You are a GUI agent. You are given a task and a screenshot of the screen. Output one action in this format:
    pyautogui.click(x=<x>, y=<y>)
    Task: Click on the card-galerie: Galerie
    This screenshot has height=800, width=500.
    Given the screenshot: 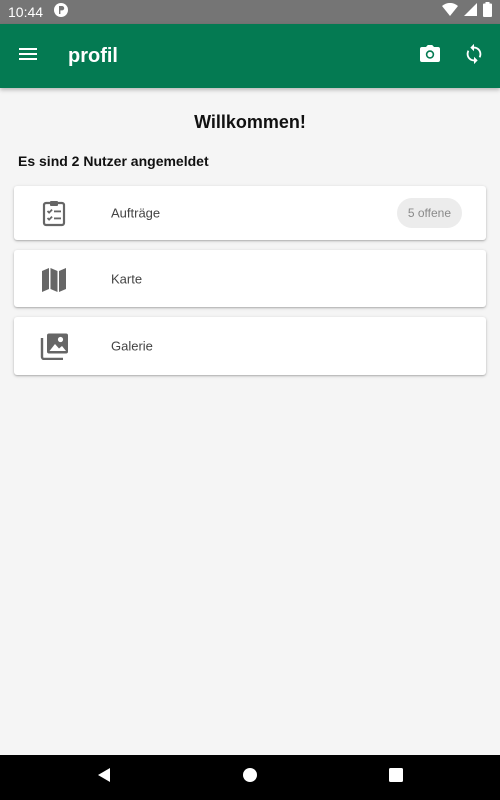 What is the action you would take?
    pyautogui.click(x=250, y=346)
    